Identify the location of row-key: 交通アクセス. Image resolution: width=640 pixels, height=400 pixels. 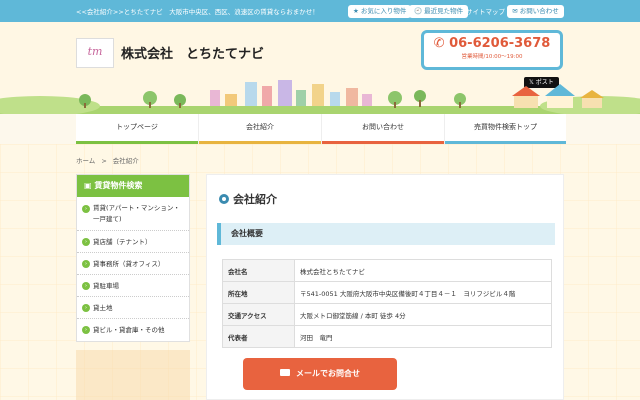
(258, 314).